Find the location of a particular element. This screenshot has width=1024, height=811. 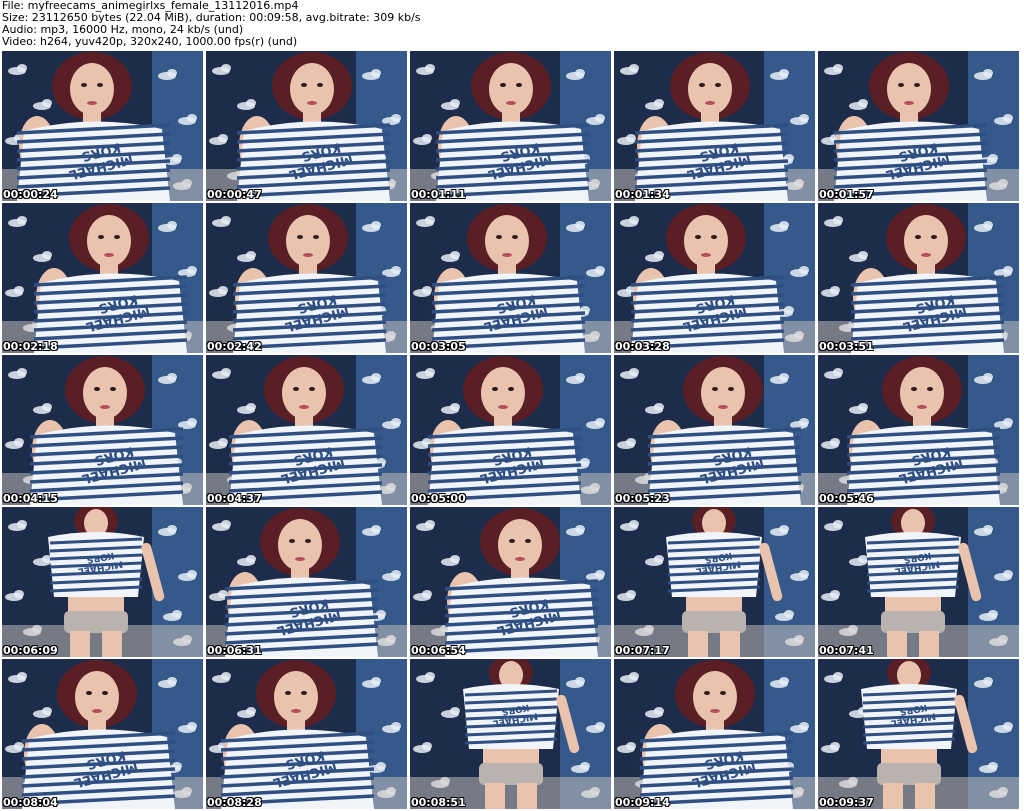

video-thumbnail: MICHAEL KORS 00:05:00 is located at coordinates (510, 430).